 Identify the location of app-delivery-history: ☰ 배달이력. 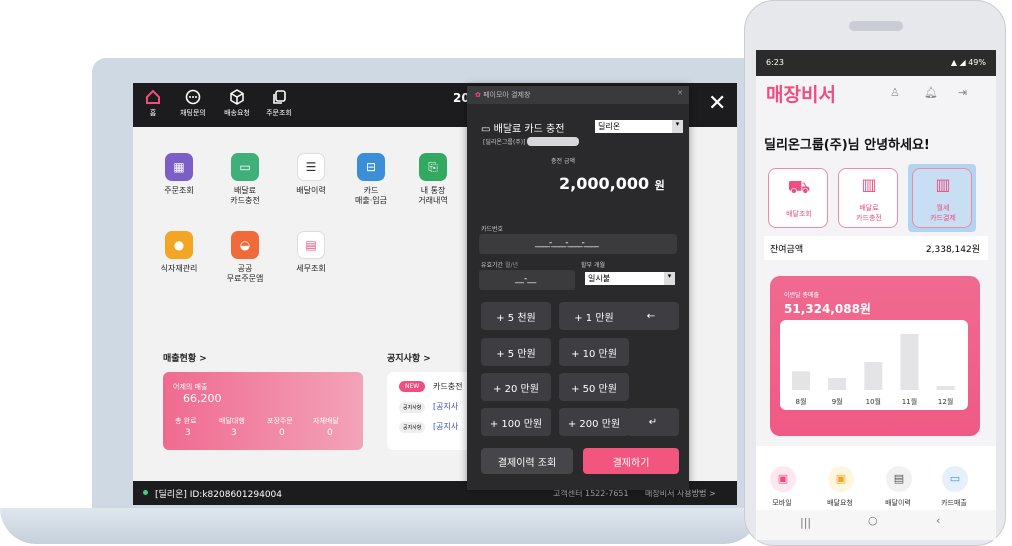
(311, 174).